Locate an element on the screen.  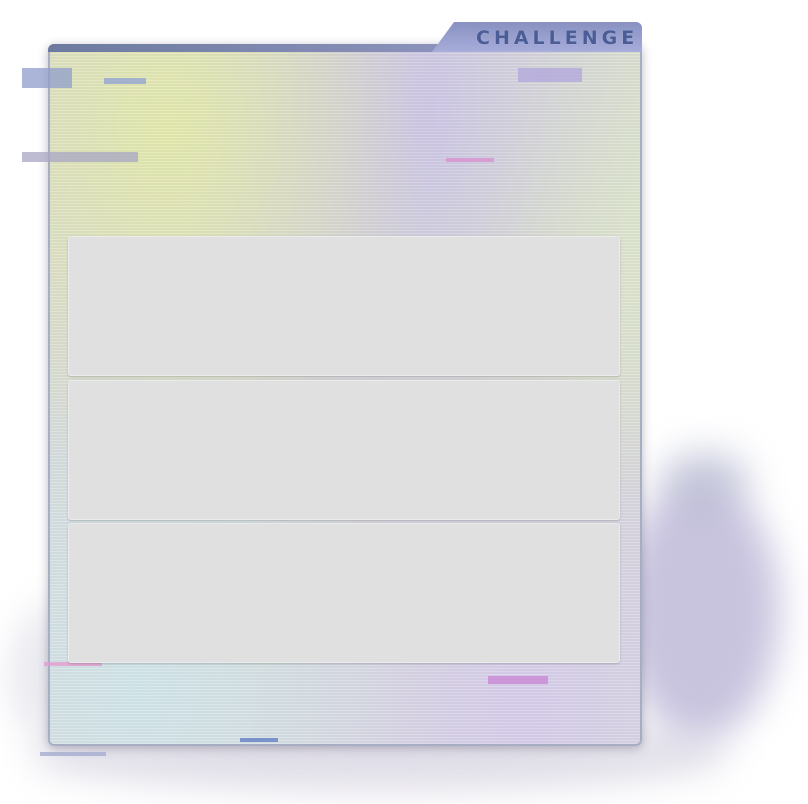
challenge-tab-label: CHALLENGE is located at coordinates (557, 38).